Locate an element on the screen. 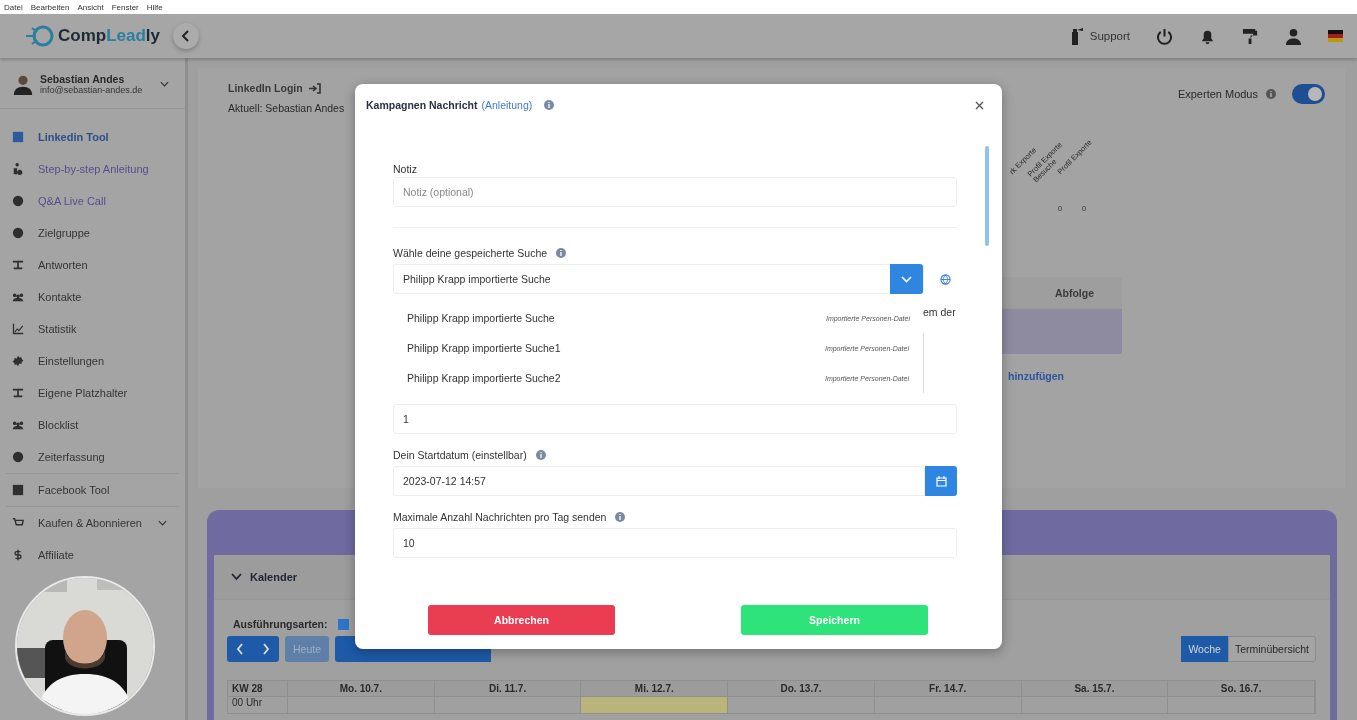 This screenshot has width=1357, height=720. guide-link: (Anleitung) is located at coordinates (507, 105).